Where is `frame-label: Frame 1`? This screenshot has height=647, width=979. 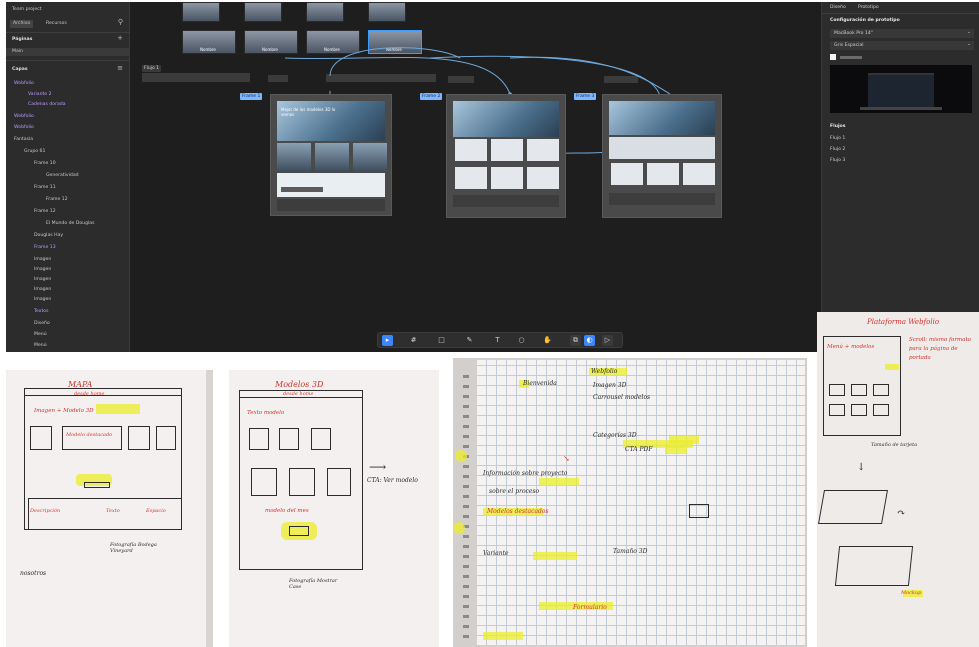
frame-label: Frame 1 is located at coordinates (251, 96).